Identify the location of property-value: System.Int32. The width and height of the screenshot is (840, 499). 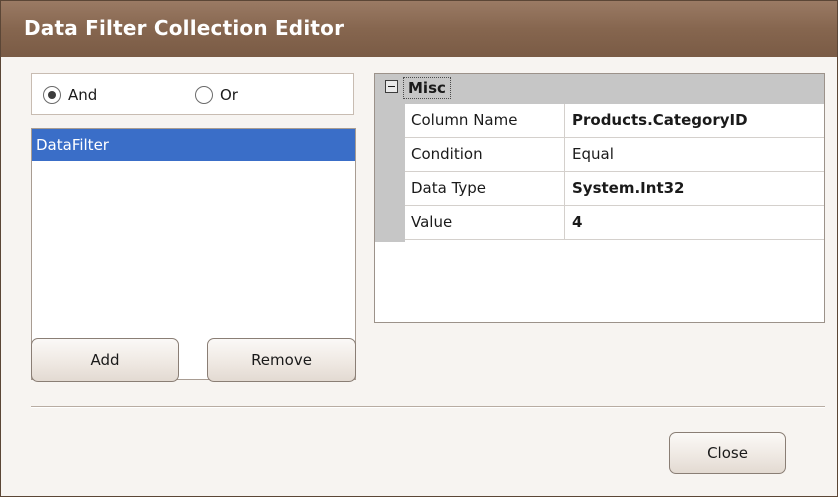
(694, 188).